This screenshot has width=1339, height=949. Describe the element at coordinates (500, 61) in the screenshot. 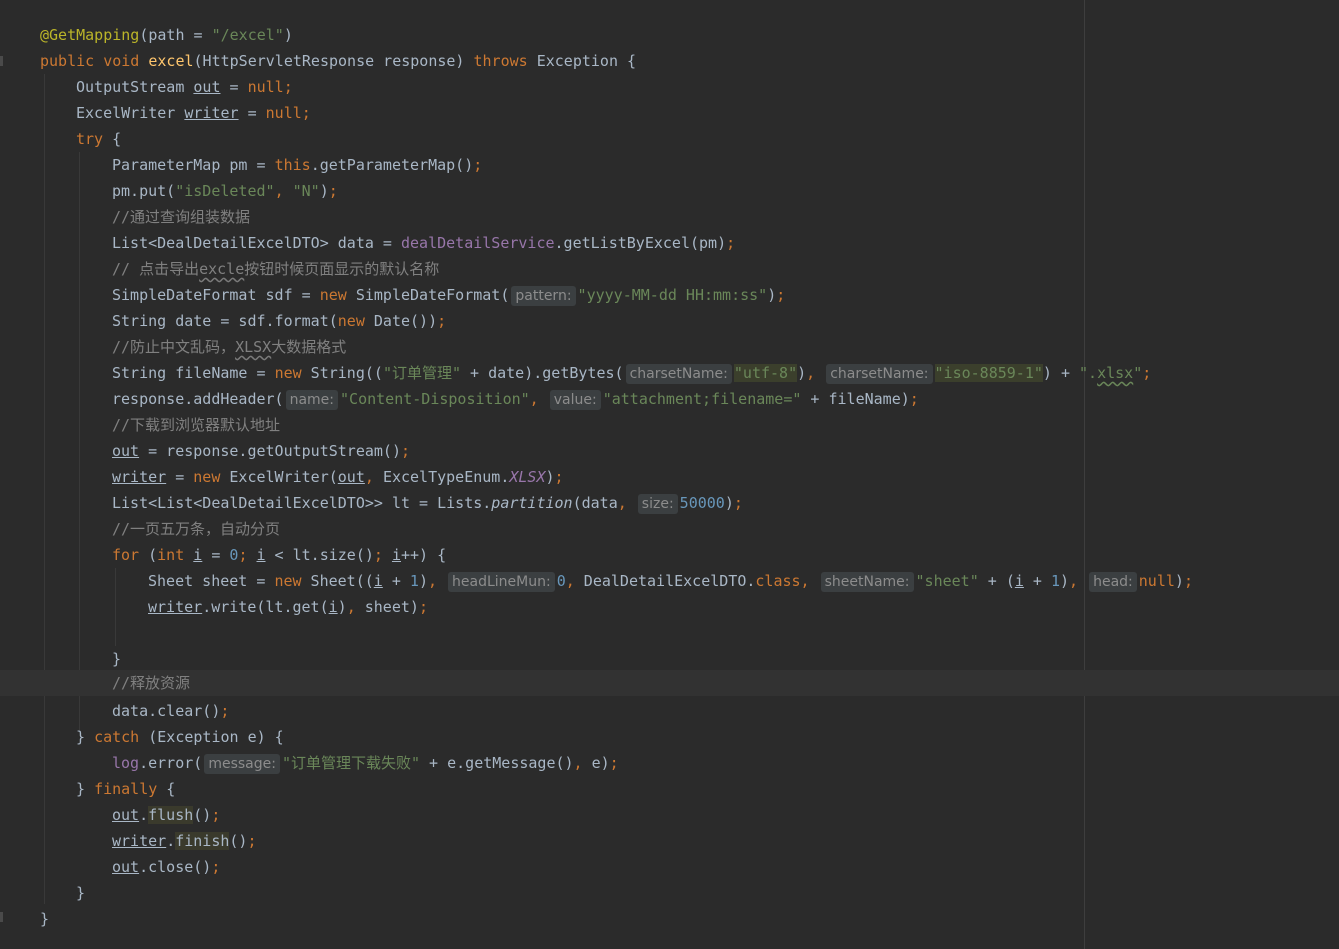

I see `keyword: throws` at that location.